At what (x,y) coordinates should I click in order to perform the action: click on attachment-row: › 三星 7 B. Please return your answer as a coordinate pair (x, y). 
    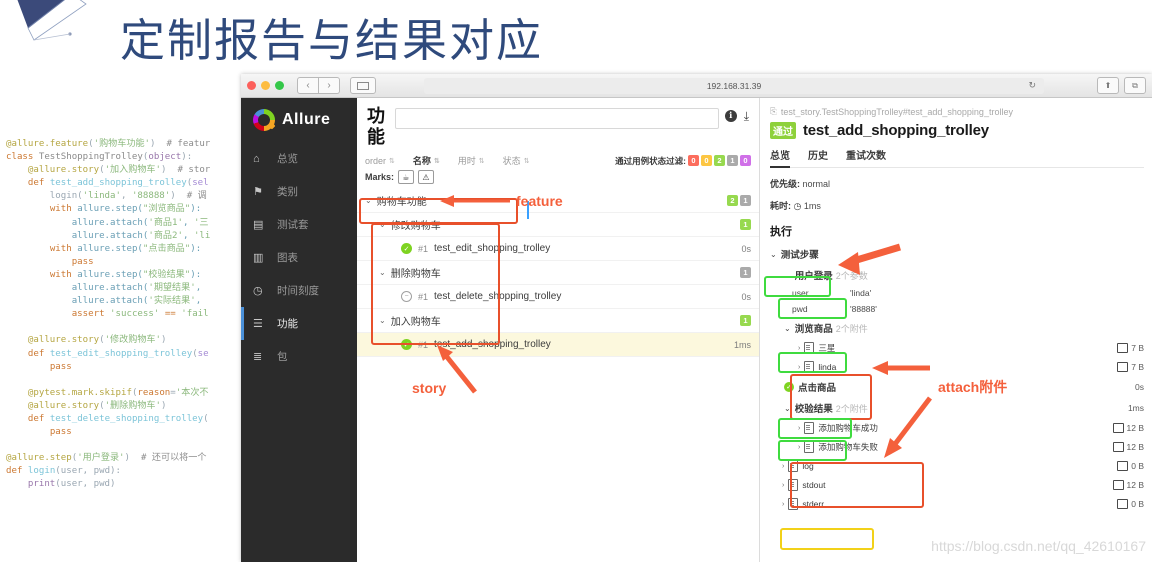
    Looking at the image, I should click on (957, 348).